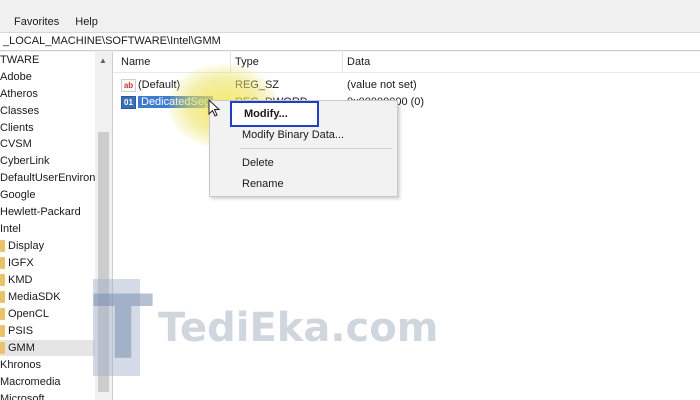  I want to click on tree-item-atheros: Atheros, so click(19, 94).